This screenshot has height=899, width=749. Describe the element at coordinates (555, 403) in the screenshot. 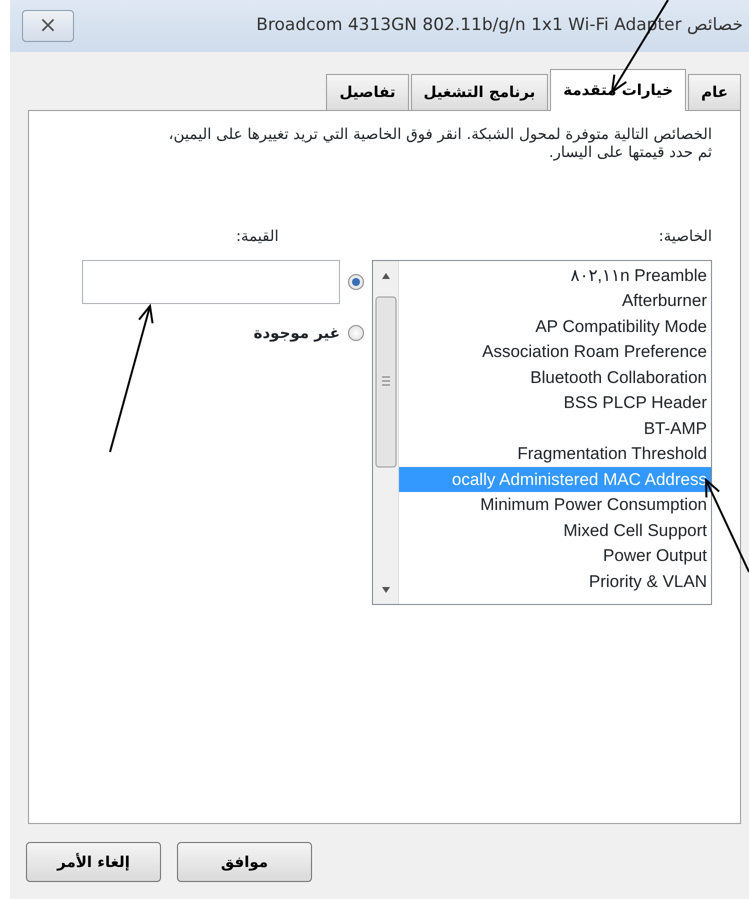

I see `property-item: BSS PLCP Header` at that location.